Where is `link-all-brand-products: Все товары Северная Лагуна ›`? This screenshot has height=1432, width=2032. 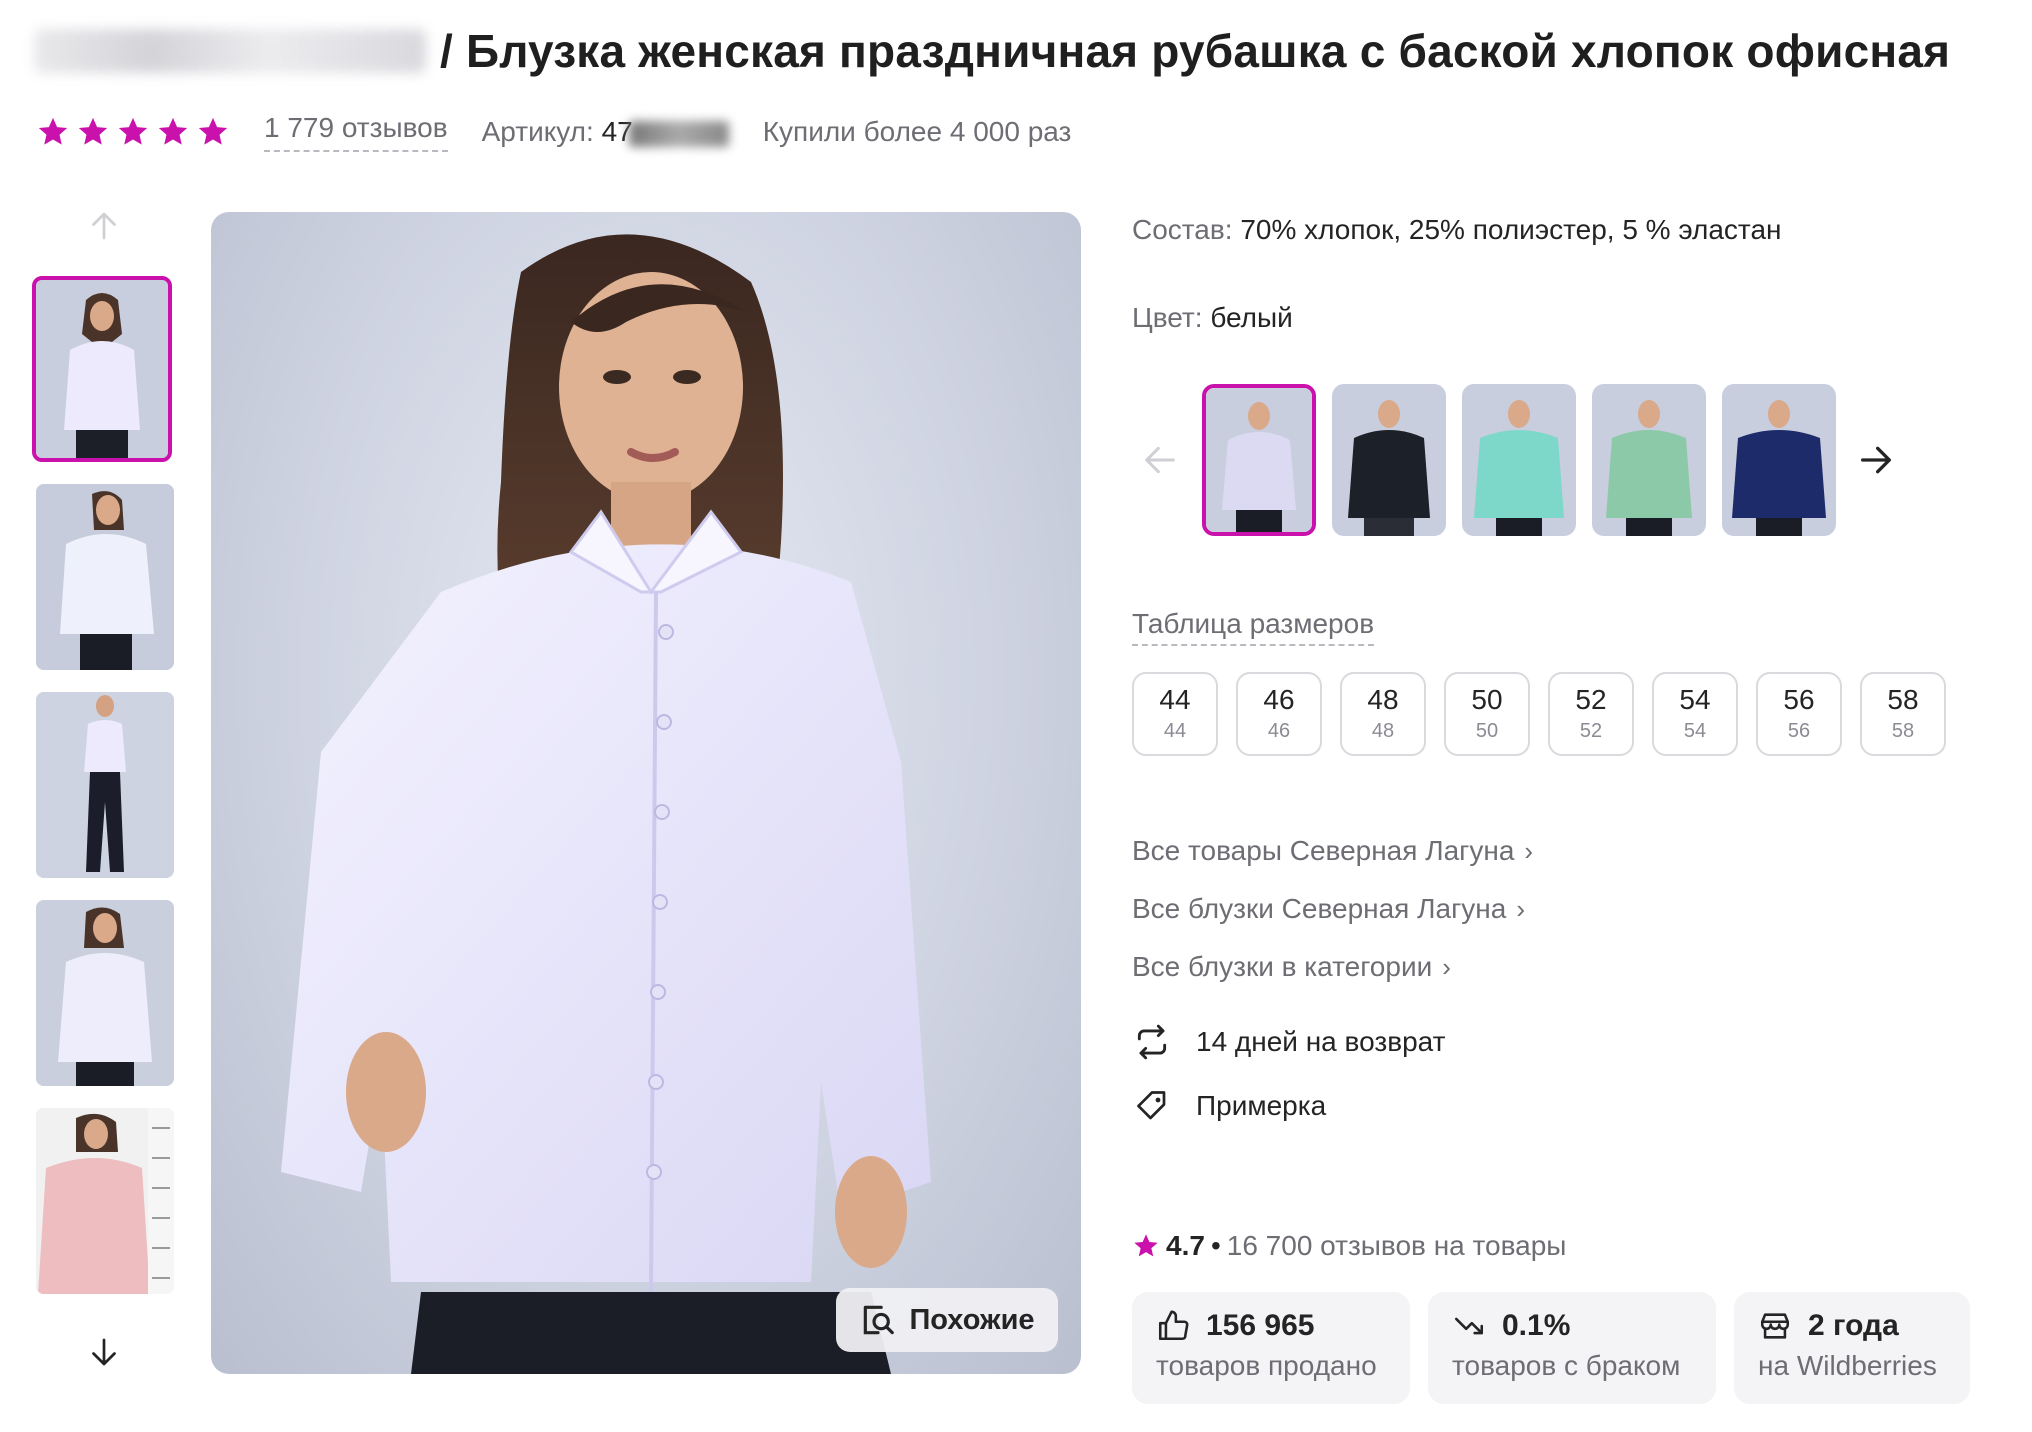 link-all-brand-products: Все товары Северная Лагуна › is located at coordinates (1332, 851).